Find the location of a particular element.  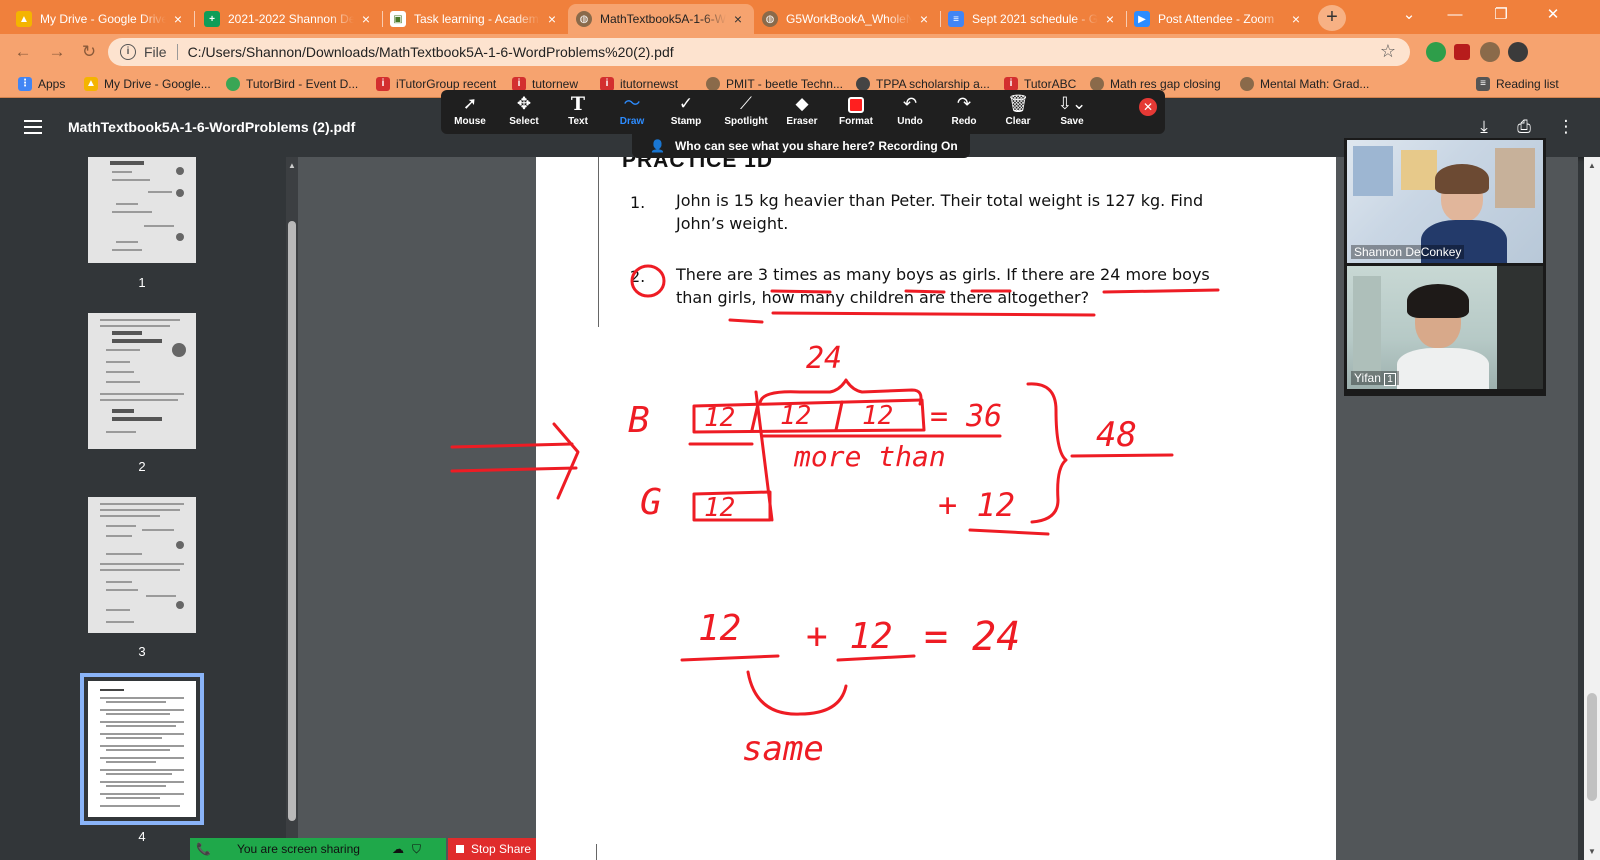

tool-label: Spotlight is located at coordinates (746, 121).